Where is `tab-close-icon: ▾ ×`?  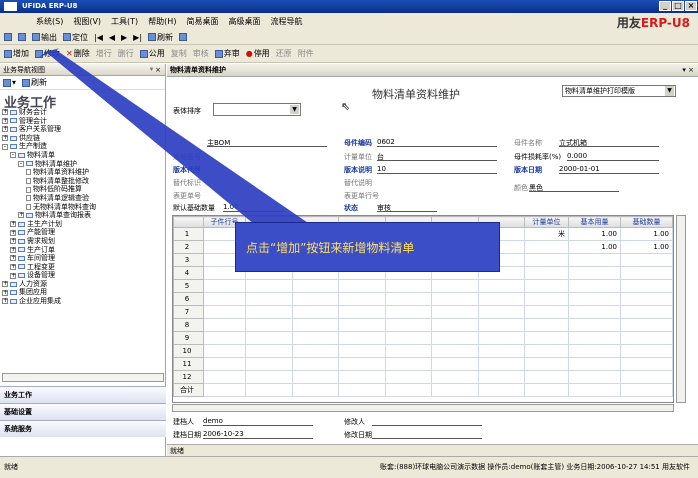
tab-close-icon: ▾ × is located at coordinates (688, 70).